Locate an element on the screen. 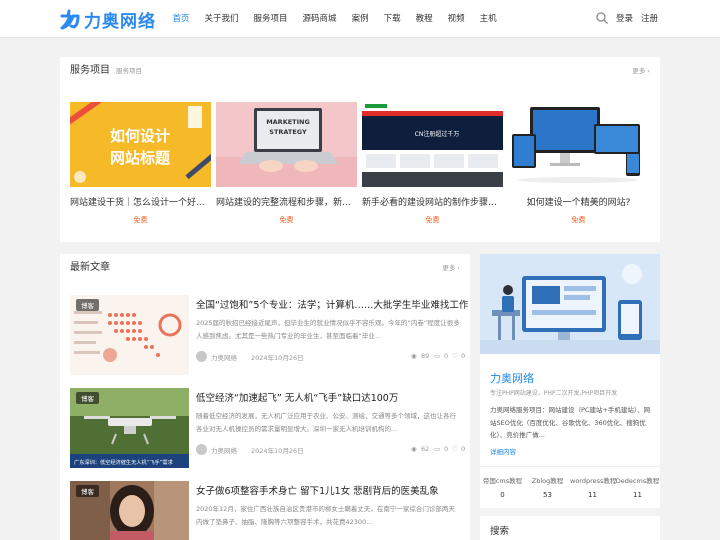 This screenshot has width=720, height=540. articles-more-link: 更多 › is located at coordinates (451, 268).